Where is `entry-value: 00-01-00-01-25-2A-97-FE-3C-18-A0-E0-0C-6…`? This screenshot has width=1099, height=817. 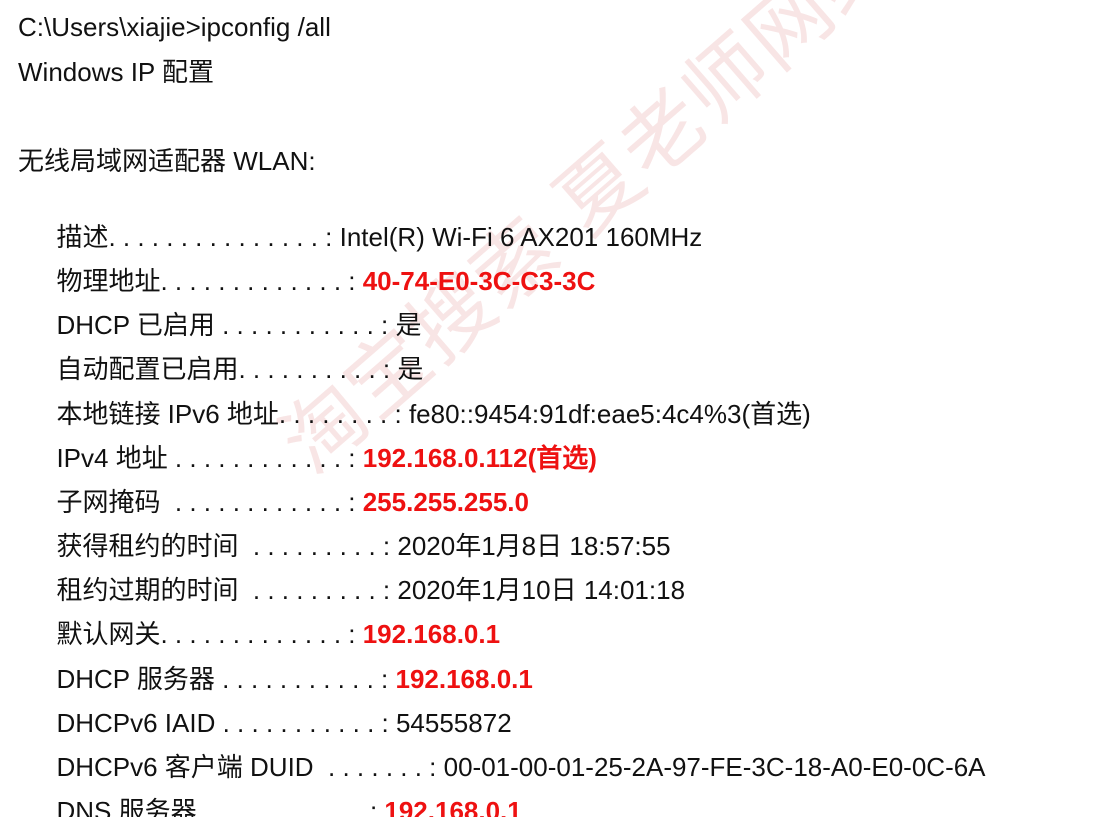 entry-value: 00-01-00-01-25-2A-97-FE-3C-18-A0-E0-0C-6… is located at coordinates (714, 767).